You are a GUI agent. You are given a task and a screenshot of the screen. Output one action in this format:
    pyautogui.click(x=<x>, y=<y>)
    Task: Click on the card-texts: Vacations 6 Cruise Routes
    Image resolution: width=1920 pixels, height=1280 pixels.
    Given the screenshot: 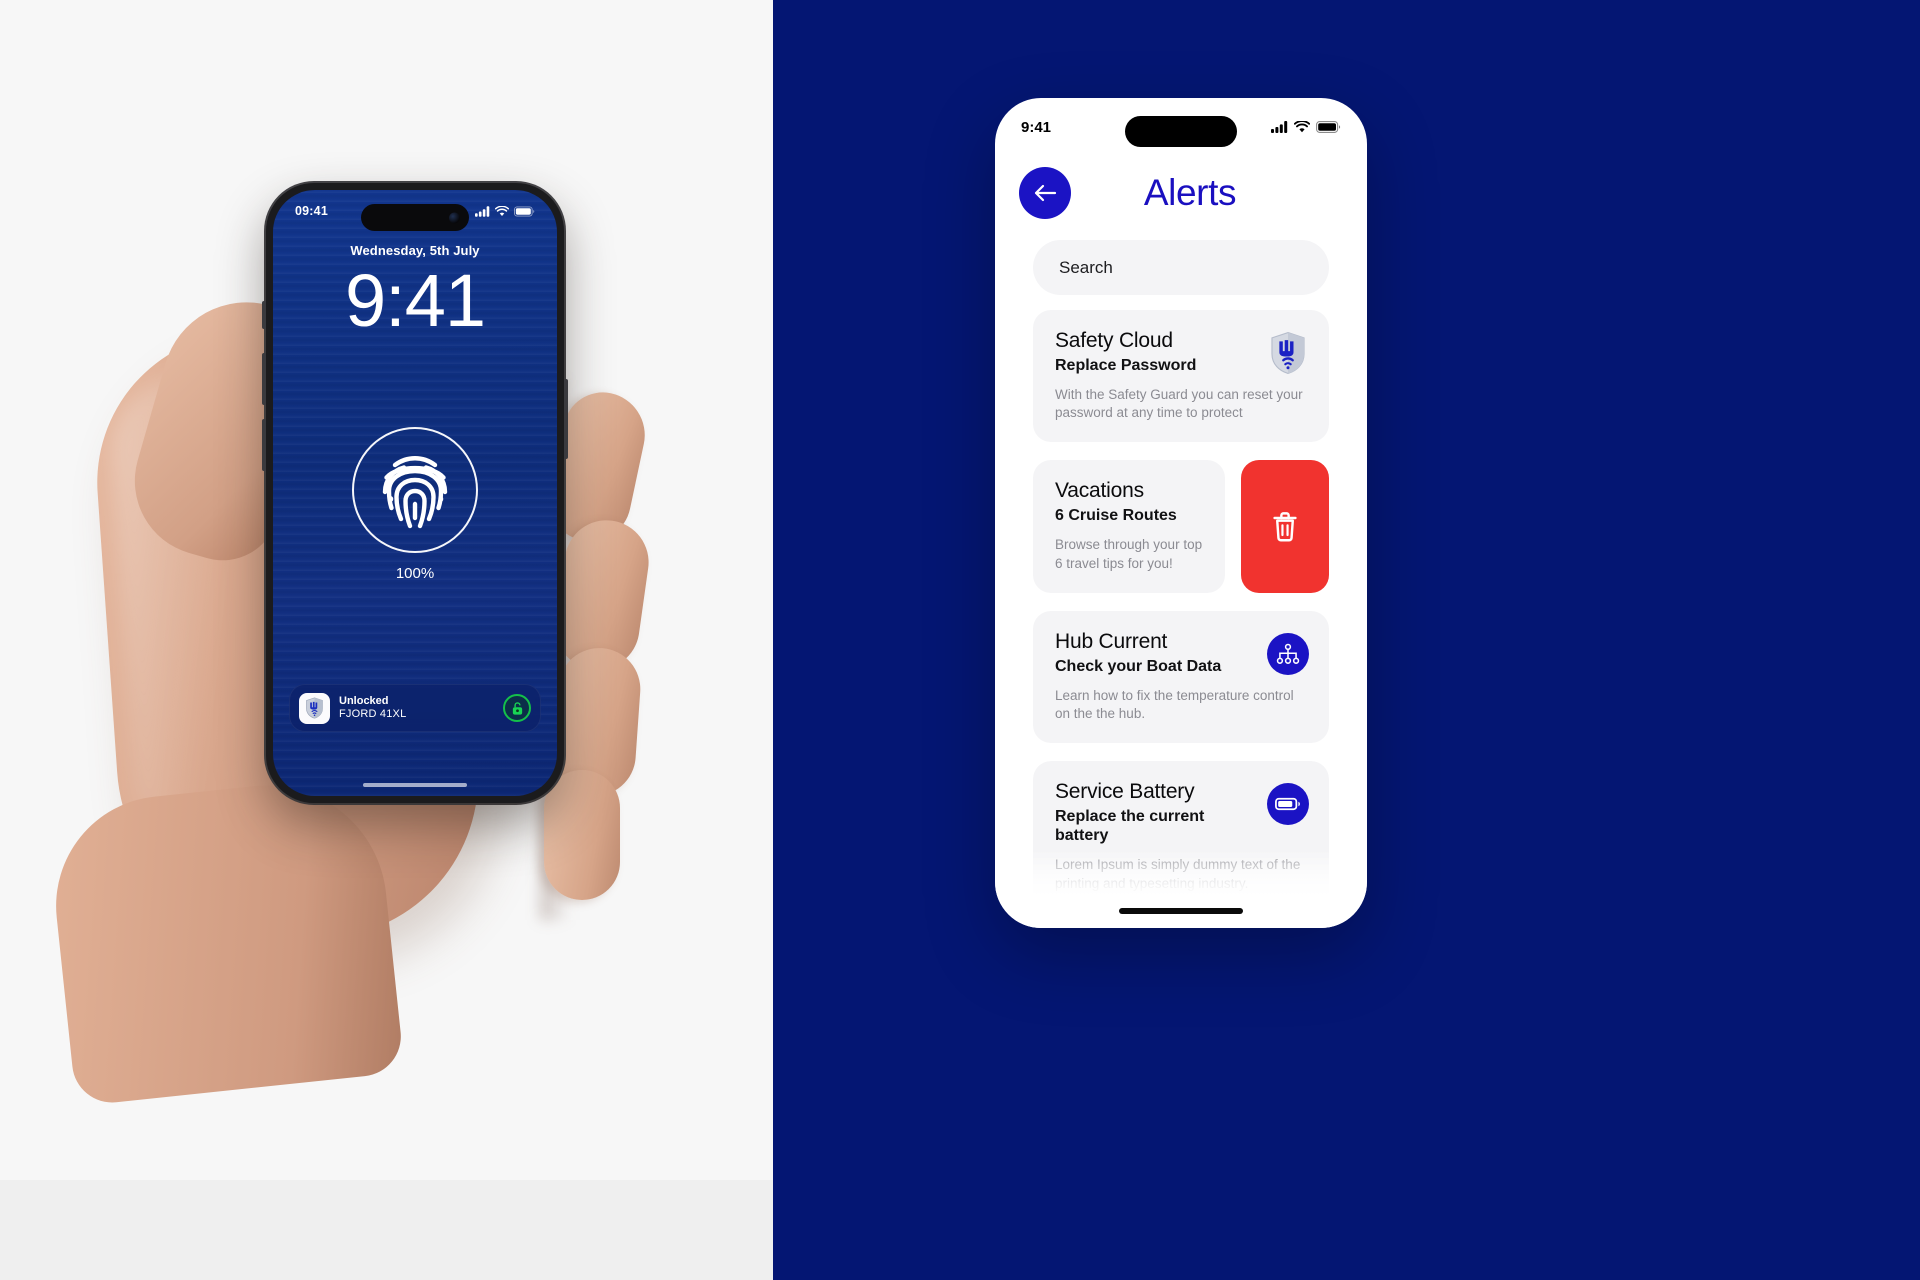 What is the action you would take?
    pyautogui.click(x=1130, y=502)
    